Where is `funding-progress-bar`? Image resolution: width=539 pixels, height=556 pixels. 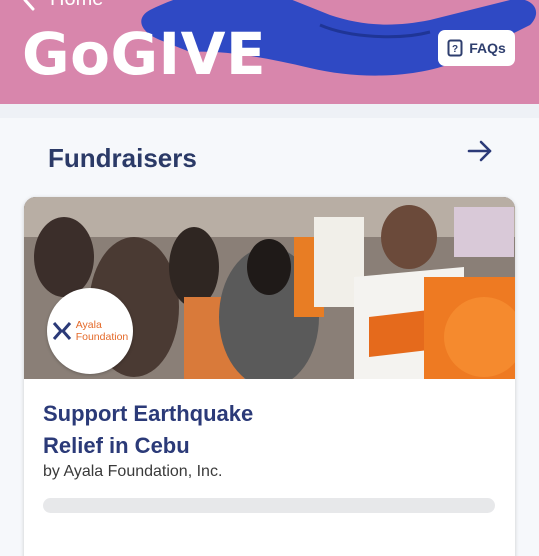 funding-progress-bar is located at coordinates (269, 505).